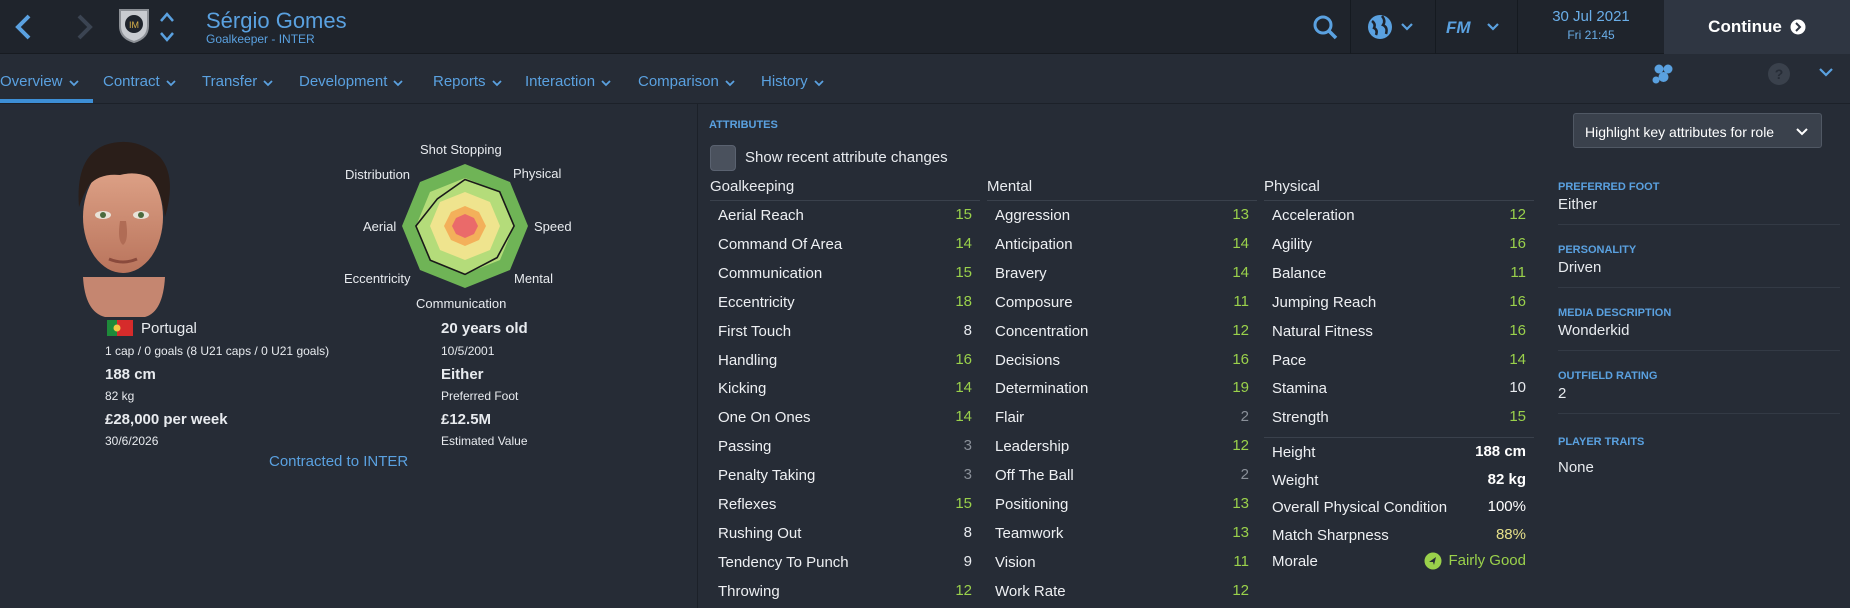 This screenshot has height=608, width=1850. I want to click on tab-transfer: Transfer, so click(237, 82).